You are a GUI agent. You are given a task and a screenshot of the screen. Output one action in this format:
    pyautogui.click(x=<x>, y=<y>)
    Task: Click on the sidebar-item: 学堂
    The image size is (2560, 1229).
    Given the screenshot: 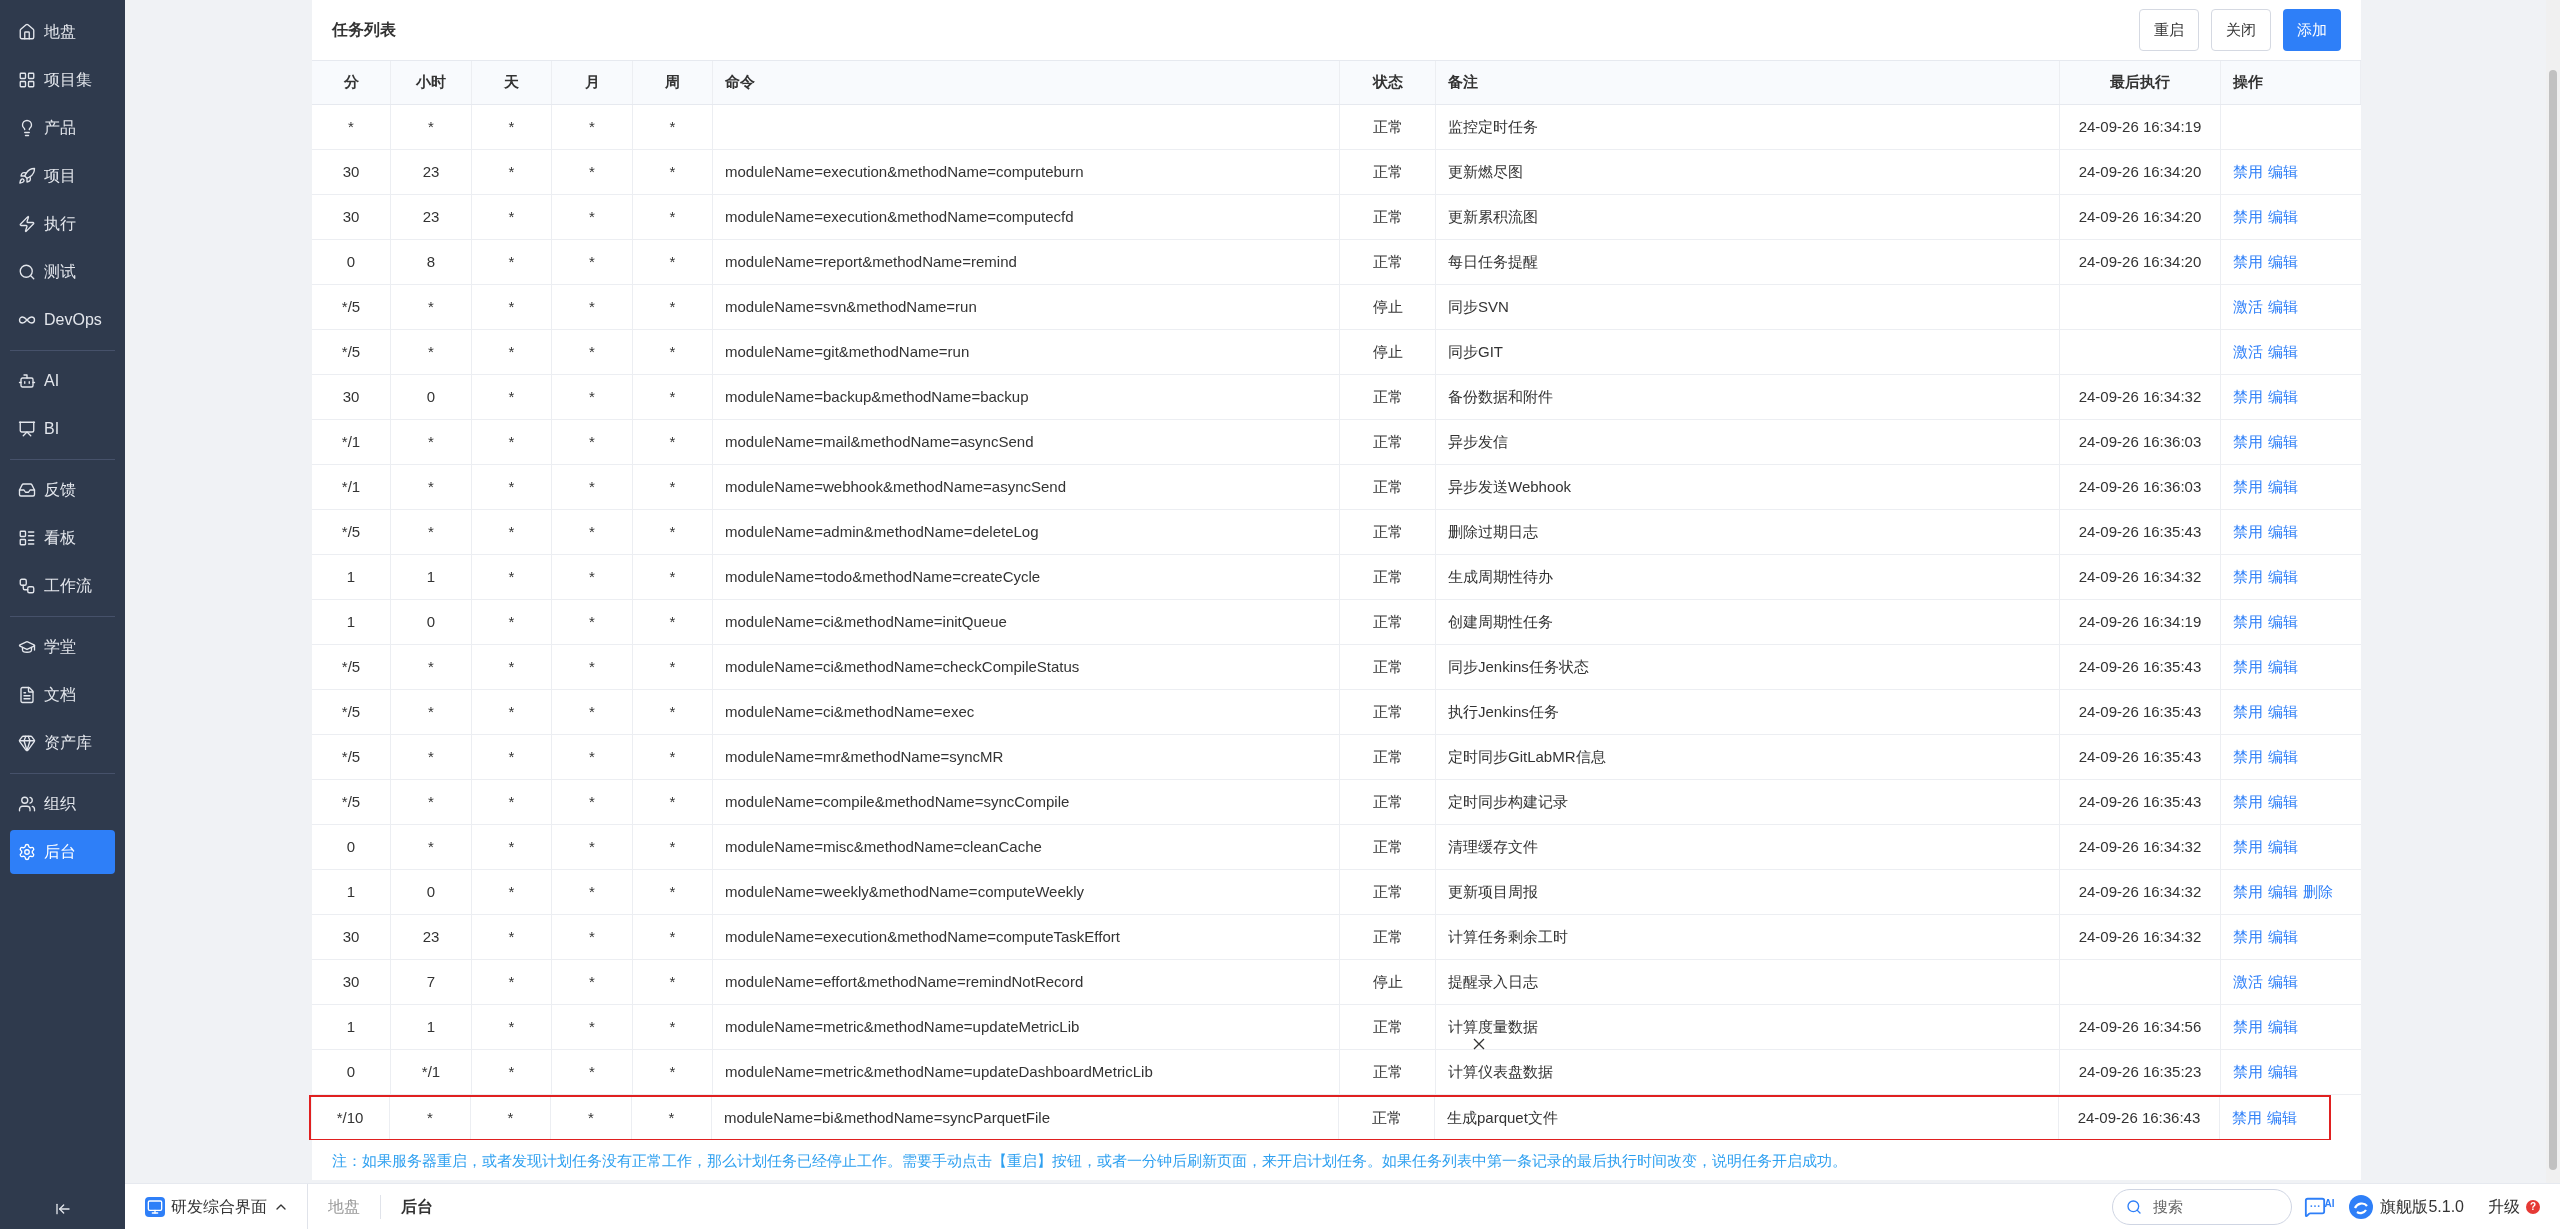 What is the action you would take?
    pyautogui.click(x=62, y=647)
    